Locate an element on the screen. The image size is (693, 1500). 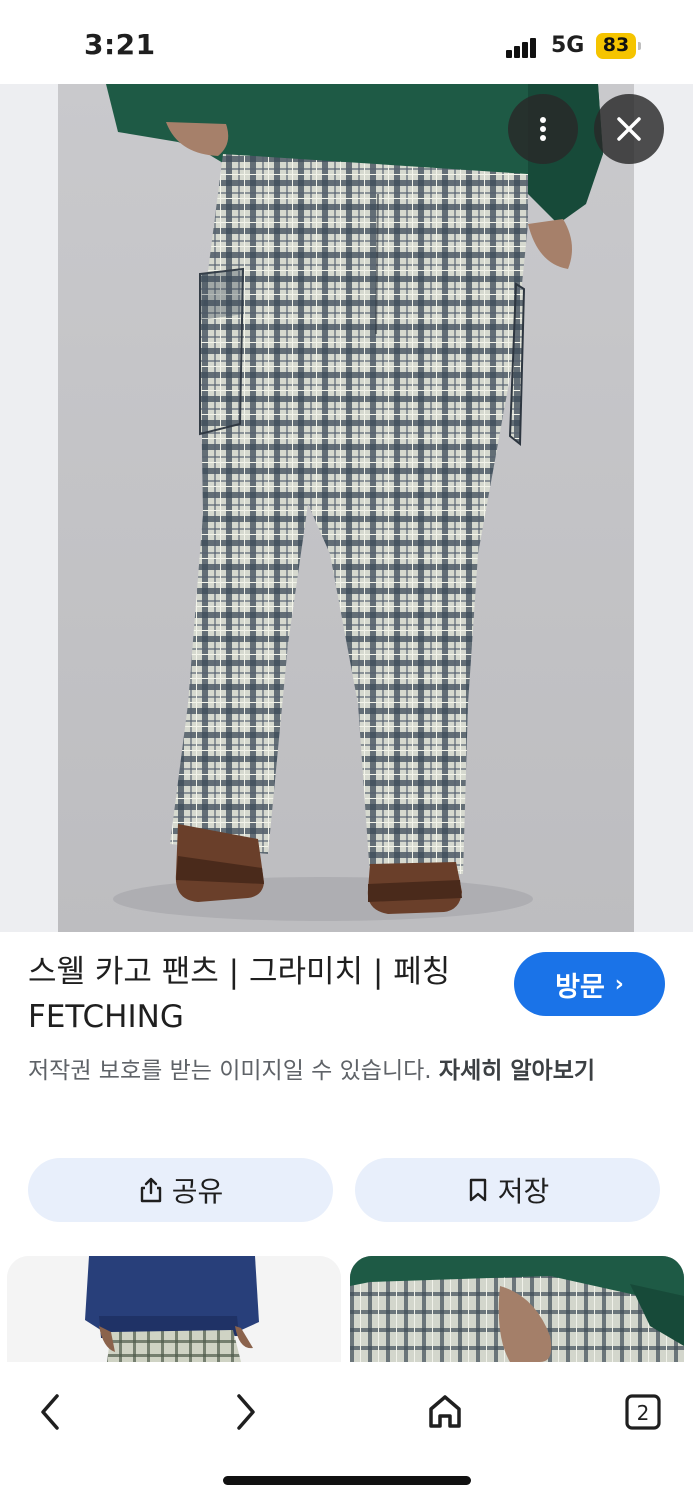
forward-button is located at coordinates (246, 1412).